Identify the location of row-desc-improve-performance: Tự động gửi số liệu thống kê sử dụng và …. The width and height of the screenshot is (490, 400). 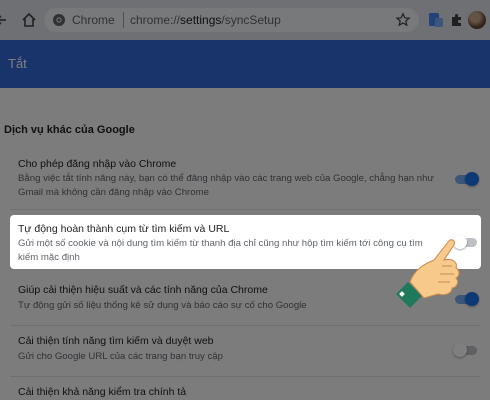
(162, 305).